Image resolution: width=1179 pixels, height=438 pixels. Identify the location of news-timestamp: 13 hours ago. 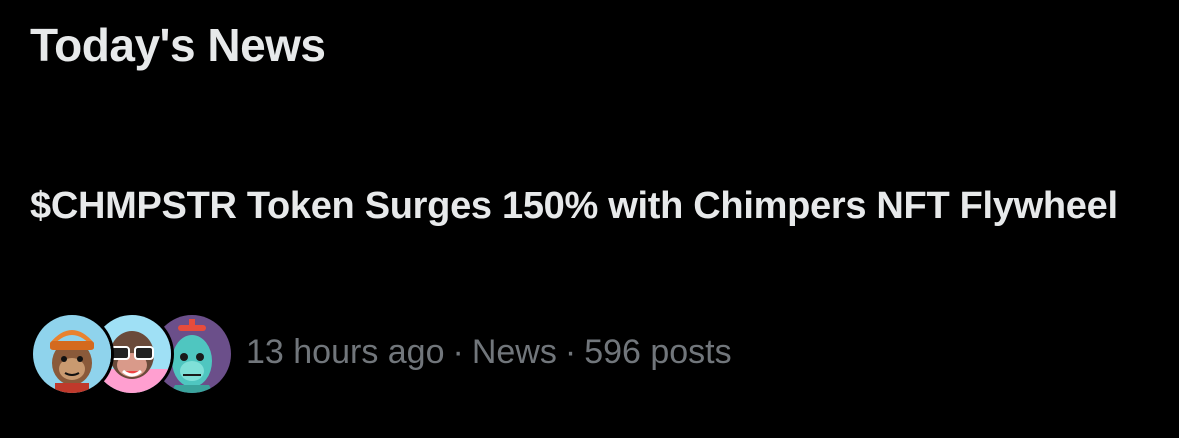
(345, 352).